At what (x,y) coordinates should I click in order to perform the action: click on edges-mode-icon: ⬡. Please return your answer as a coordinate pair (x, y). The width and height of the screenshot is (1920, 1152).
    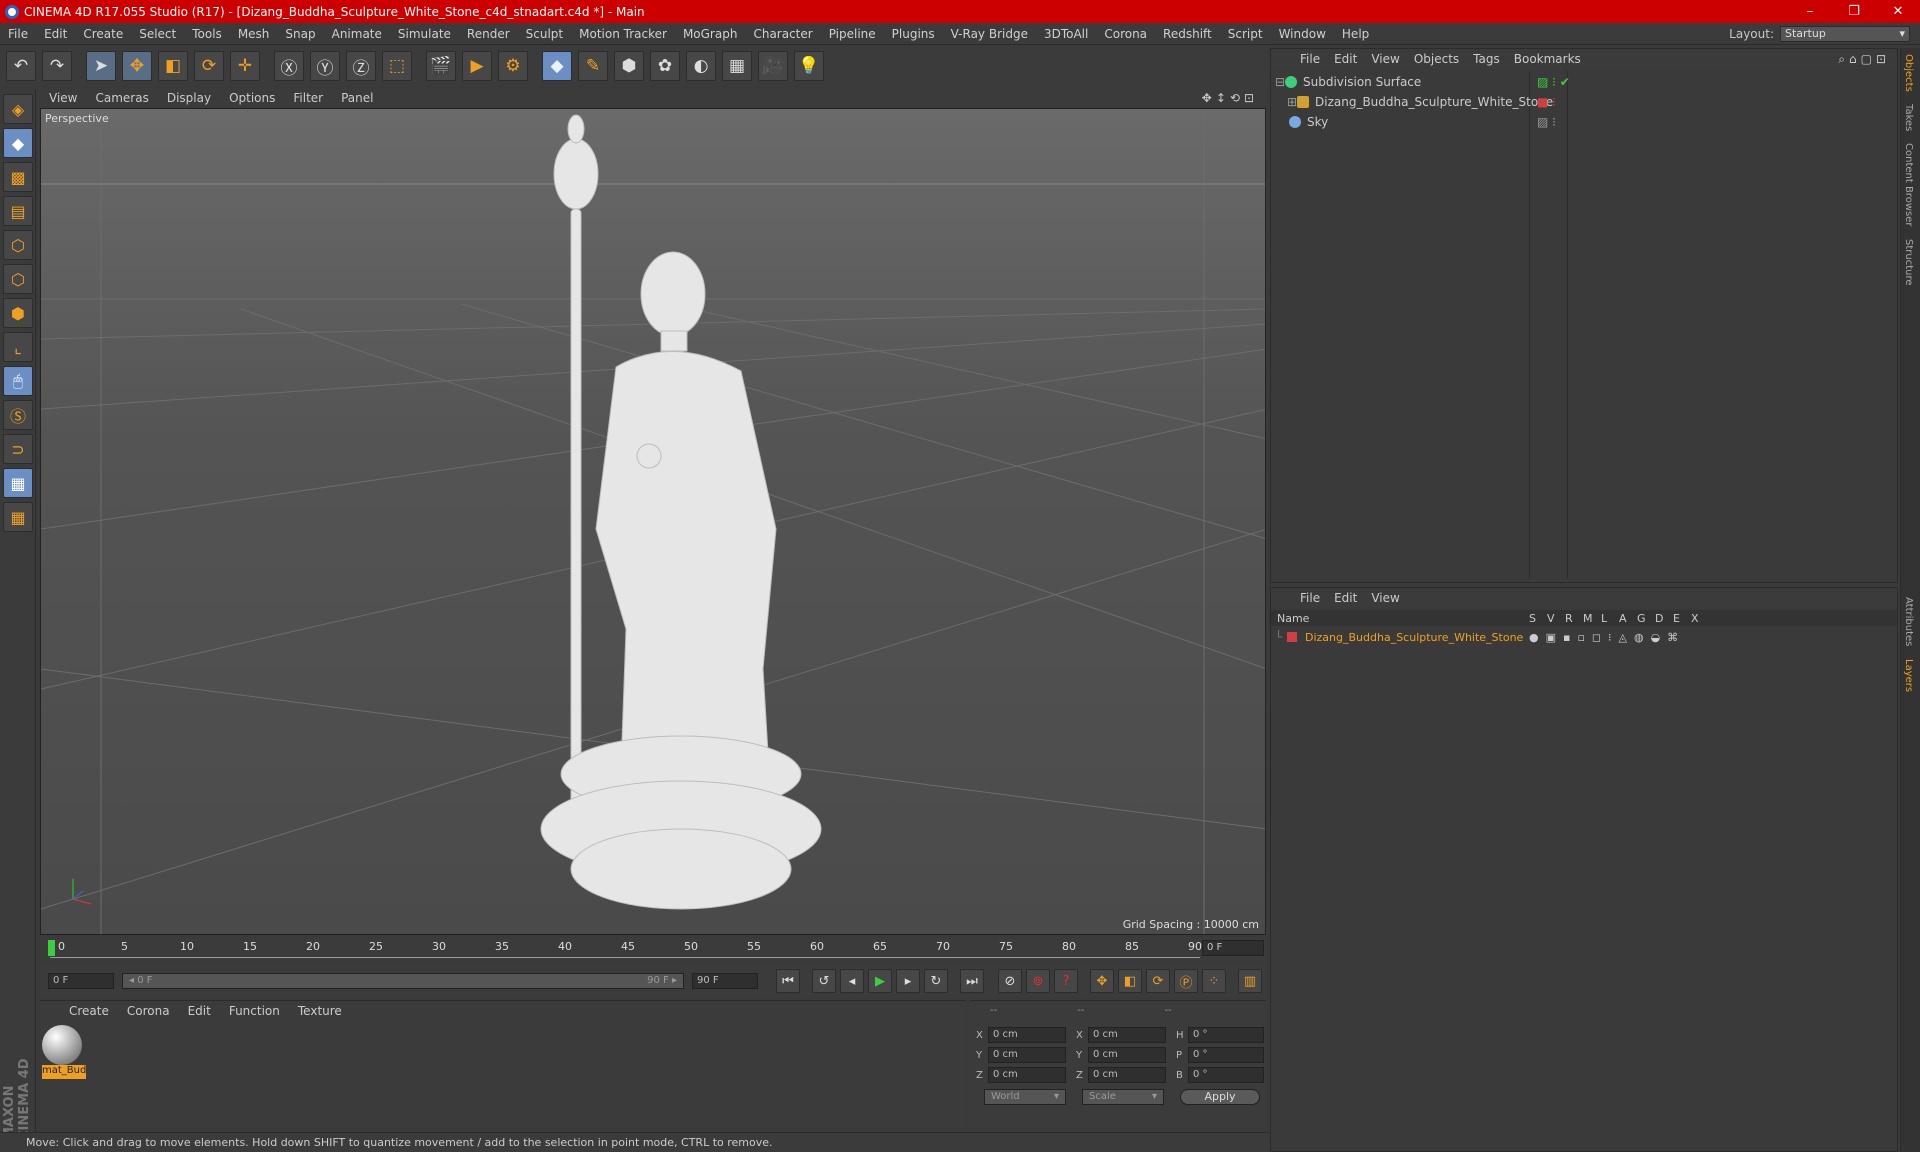
    Looking at the image, I should click on (18, 279).